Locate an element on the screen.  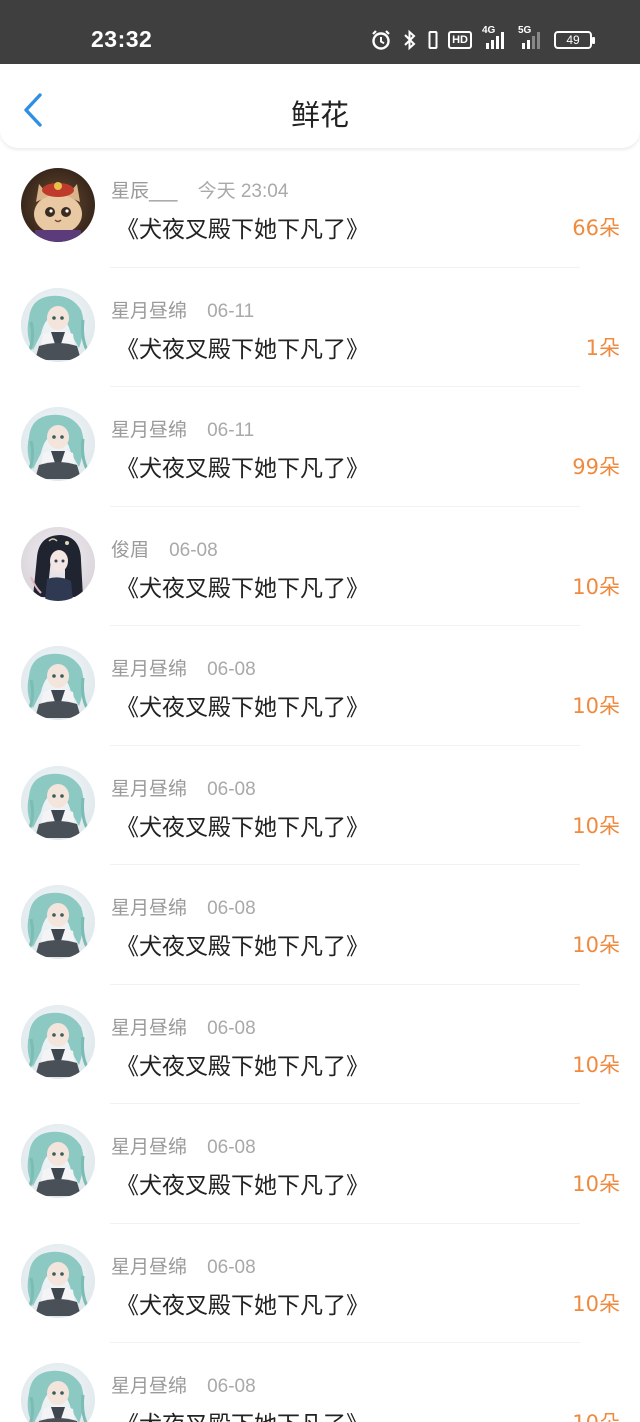
flower-count: 99朵 is located at coordinates (596, 467).